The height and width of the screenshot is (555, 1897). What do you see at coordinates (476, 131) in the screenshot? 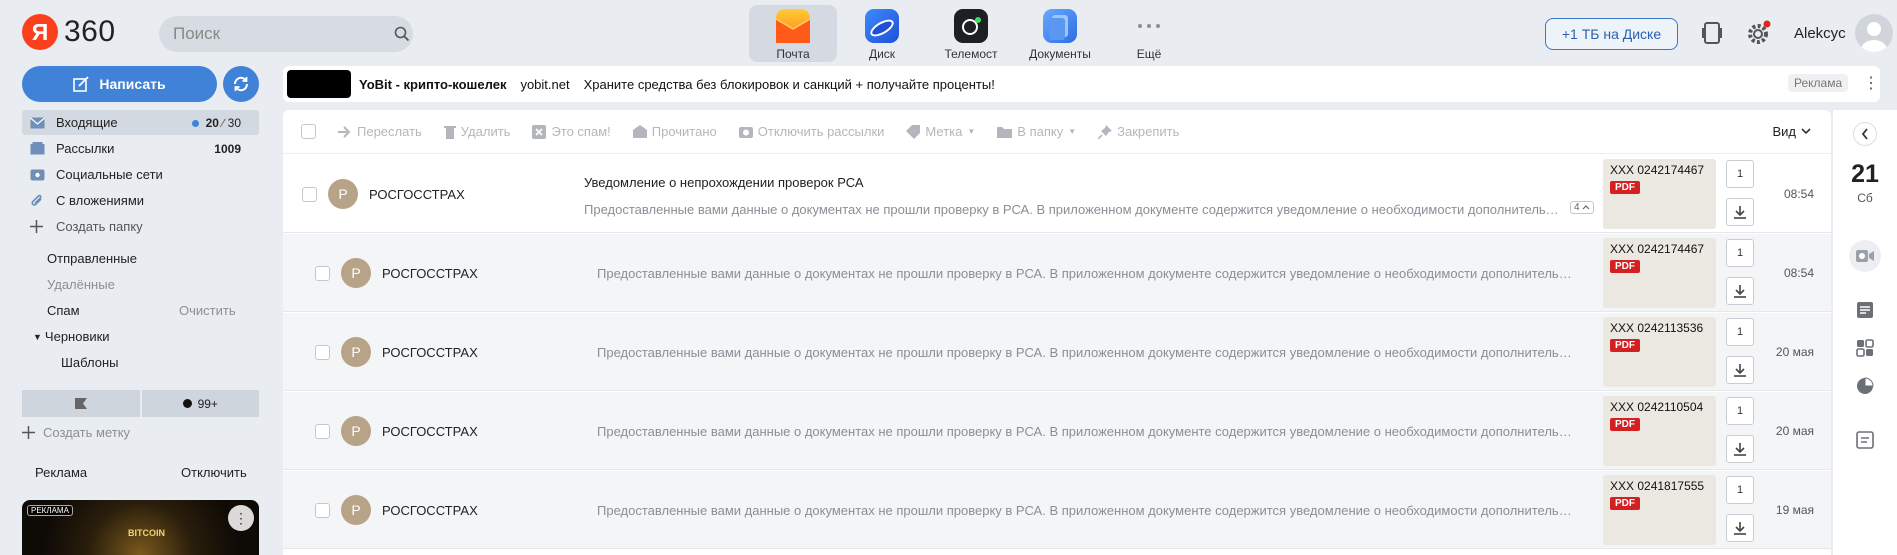
I see `delete-button: Удалить` at bounding box center [476, 131].